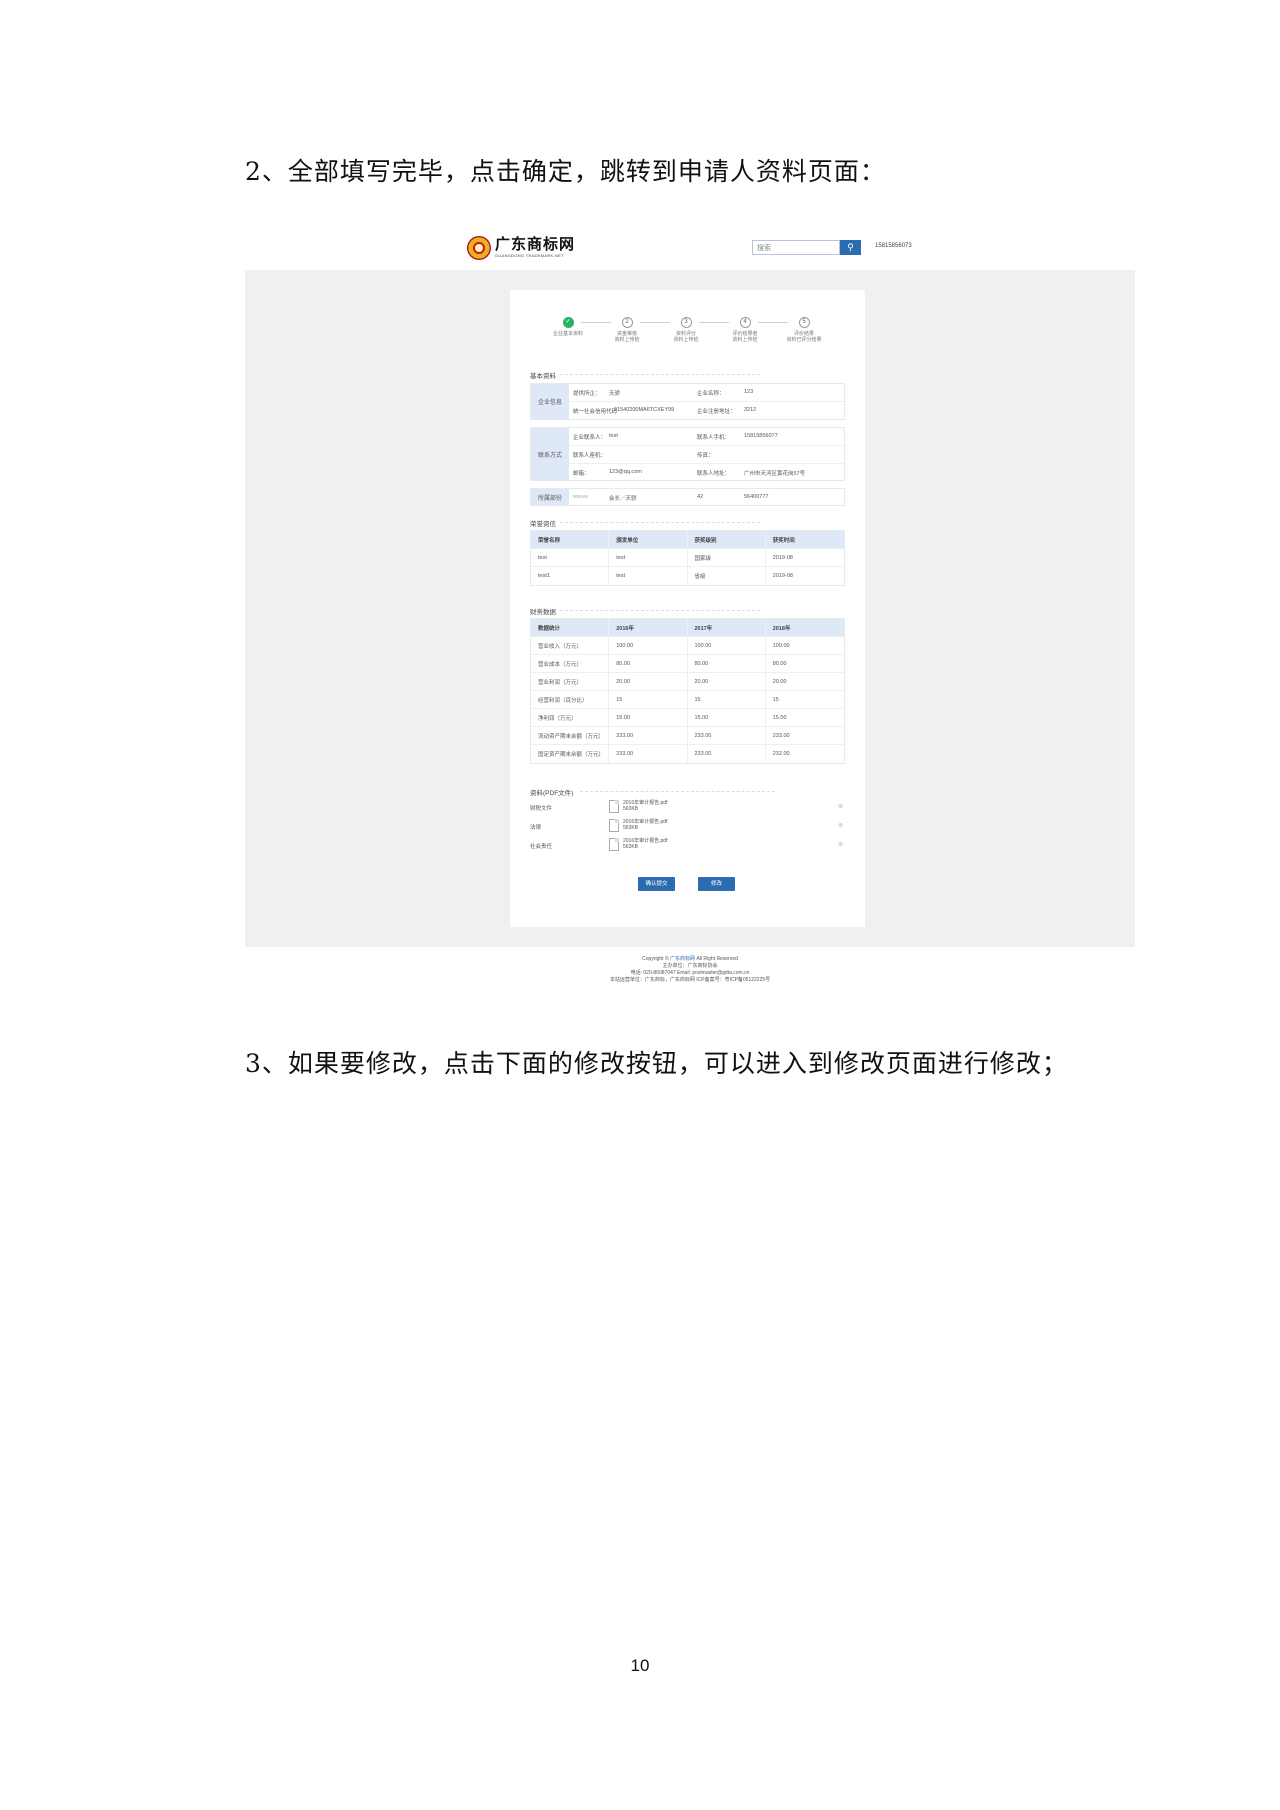 The image size is (1280, 1810). What do you see at coordinates (804, 322) in the screenshot?
I see `step-number: 5` at bounding box center [804, 322].